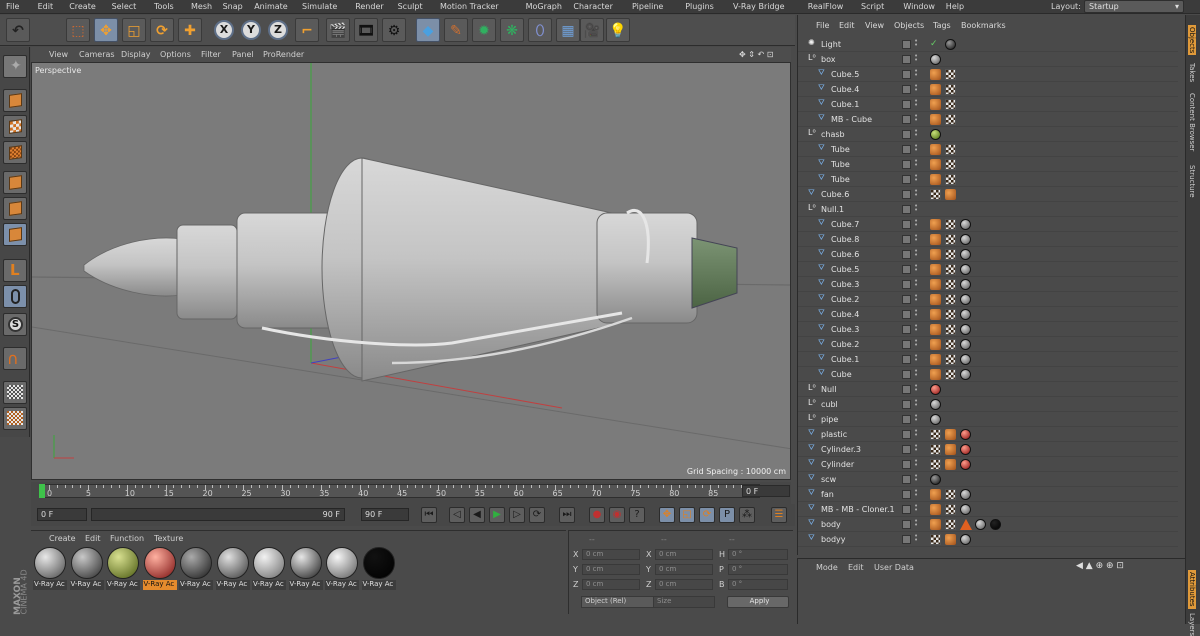 The width and height of the screenshot is (1200, 636). Describe the element at coordinates (1192, 72) in the screenshot. I see `tab-takes: Takes` at that location.